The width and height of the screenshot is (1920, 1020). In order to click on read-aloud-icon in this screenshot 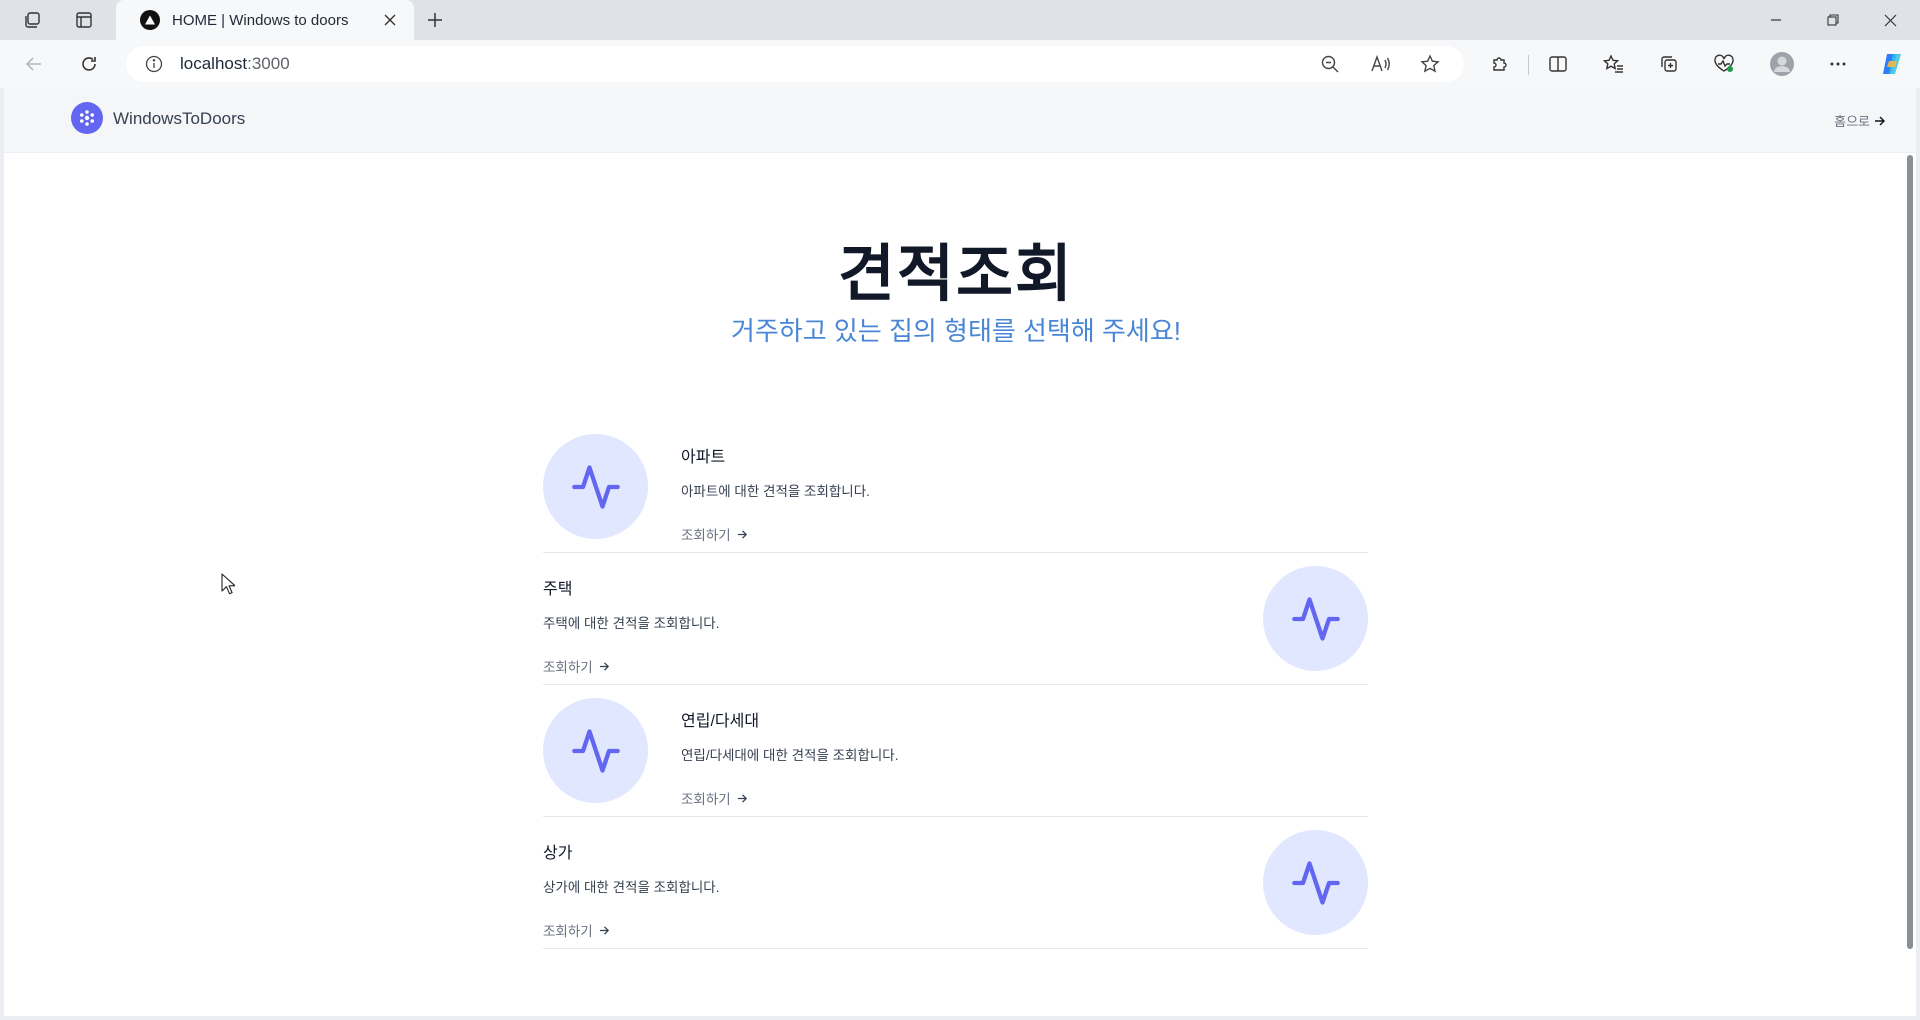, I will do `click(1380, 63)`.